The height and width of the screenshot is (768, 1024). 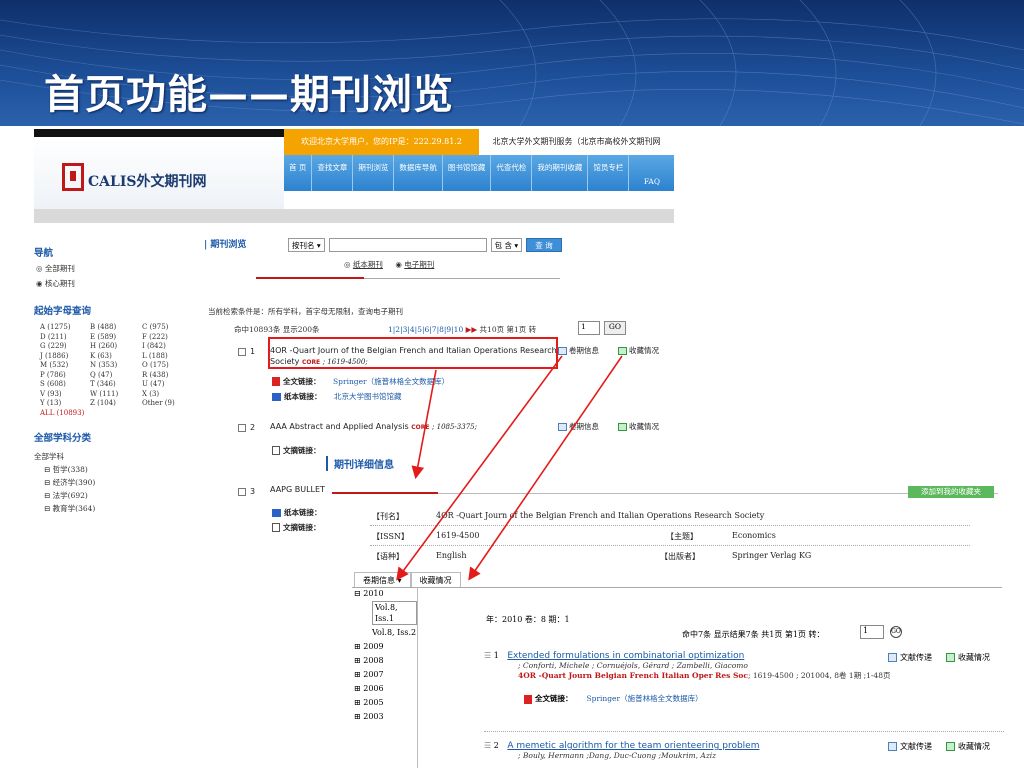 I want to click on type-paper: 纸本期刊, so click(x=368, y=264).